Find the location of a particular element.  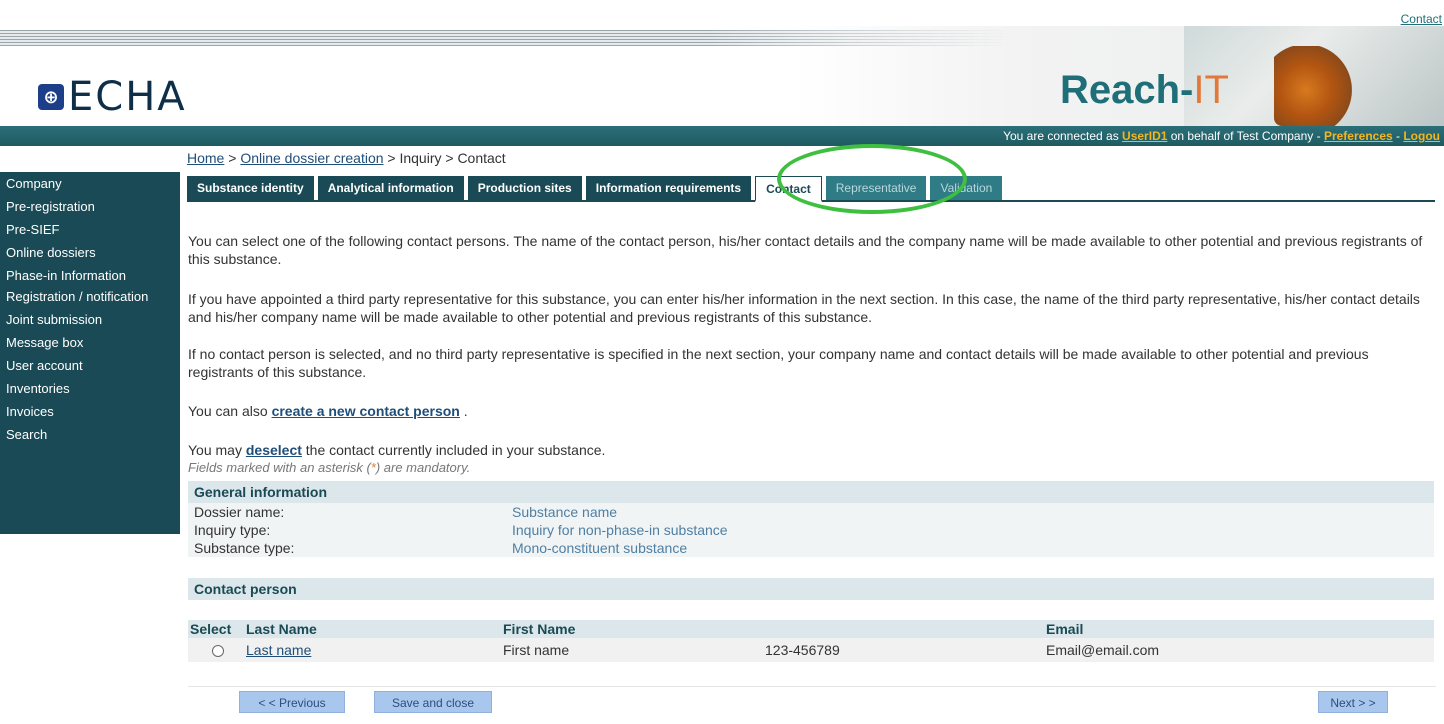

sidebar-item-online-dossiers: Online dossiers is located at coordinates (90, 252).